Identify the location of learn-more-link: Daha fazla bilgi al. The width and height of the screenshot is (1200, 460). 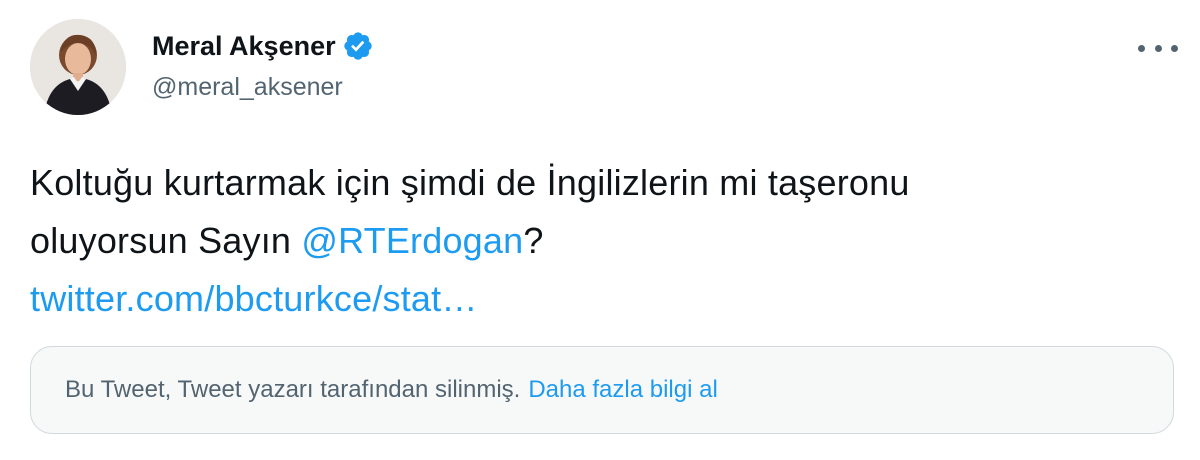
(622, 390).